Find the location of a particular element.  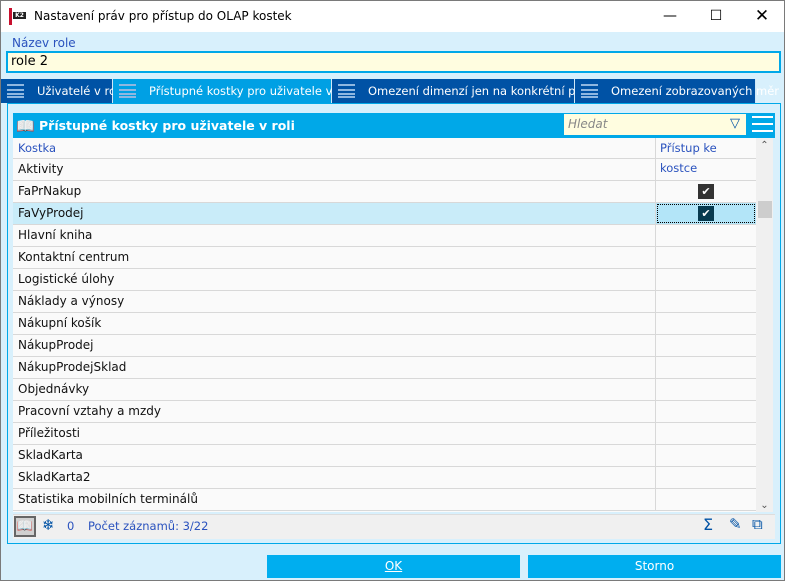

table-row: Nákupní košík is located at coordinates (384, 324).